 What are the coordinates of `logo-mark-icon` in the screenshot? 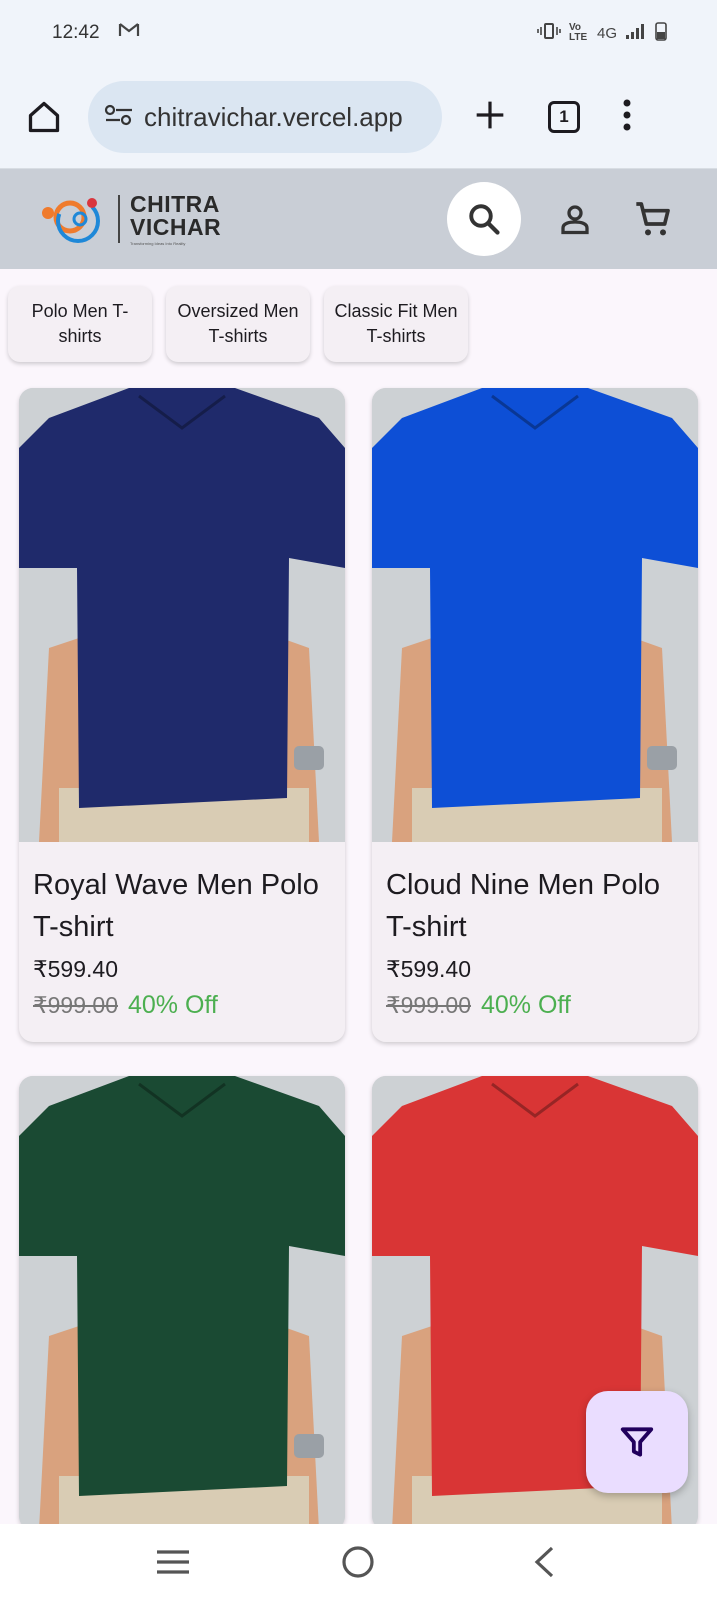 It's located at (71, 220).